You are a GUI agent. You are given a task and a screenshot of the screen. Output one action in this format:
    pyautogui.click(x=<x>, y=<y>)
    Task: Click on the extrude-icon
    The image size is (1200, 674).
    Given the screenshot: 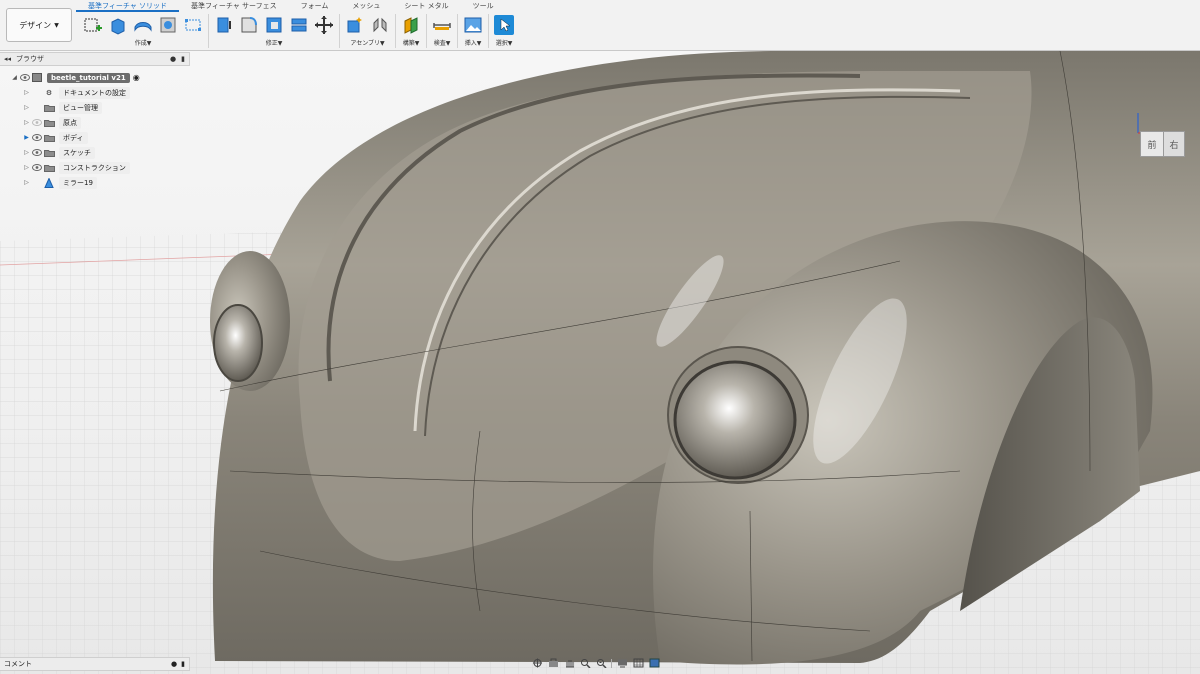 What is the action you would take?
    pyautogui.click(x=118, y=25)
    